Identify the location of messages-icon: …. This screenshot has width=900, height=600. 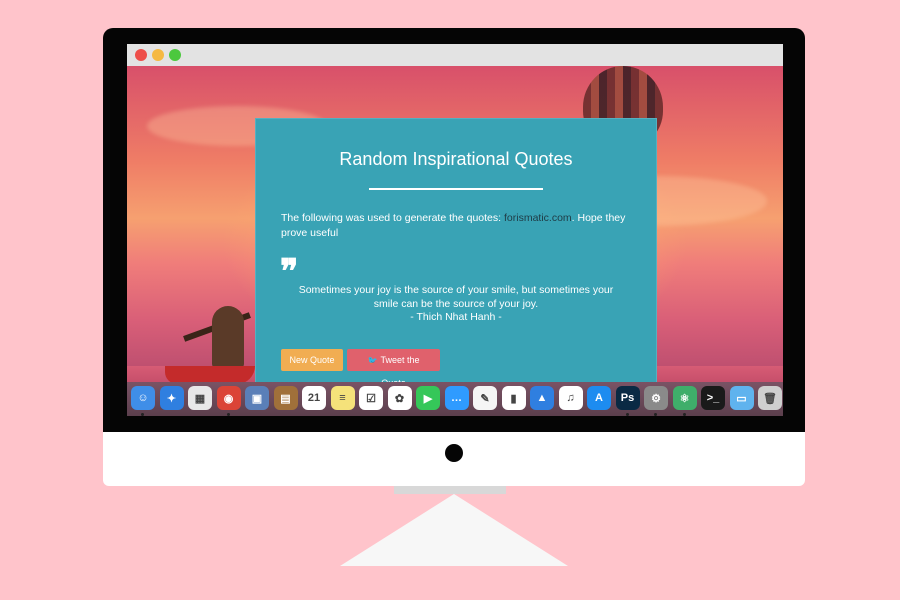
(456, 398).